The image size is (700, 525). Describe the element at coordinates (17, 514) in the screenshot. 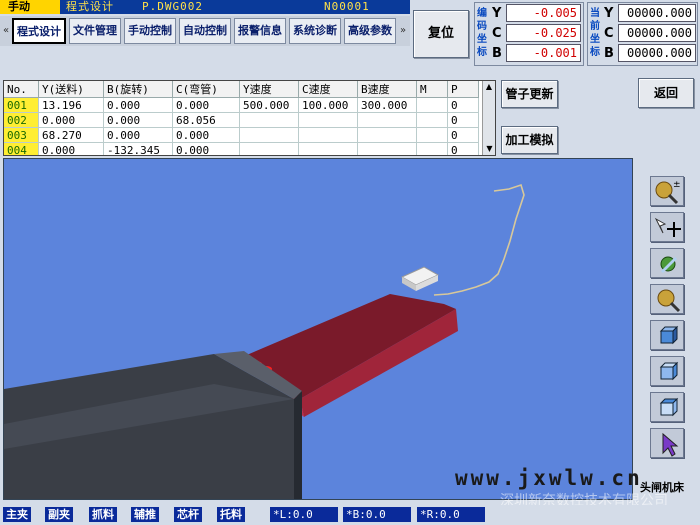

I see `status-main-clamp: 主夹` at that location.